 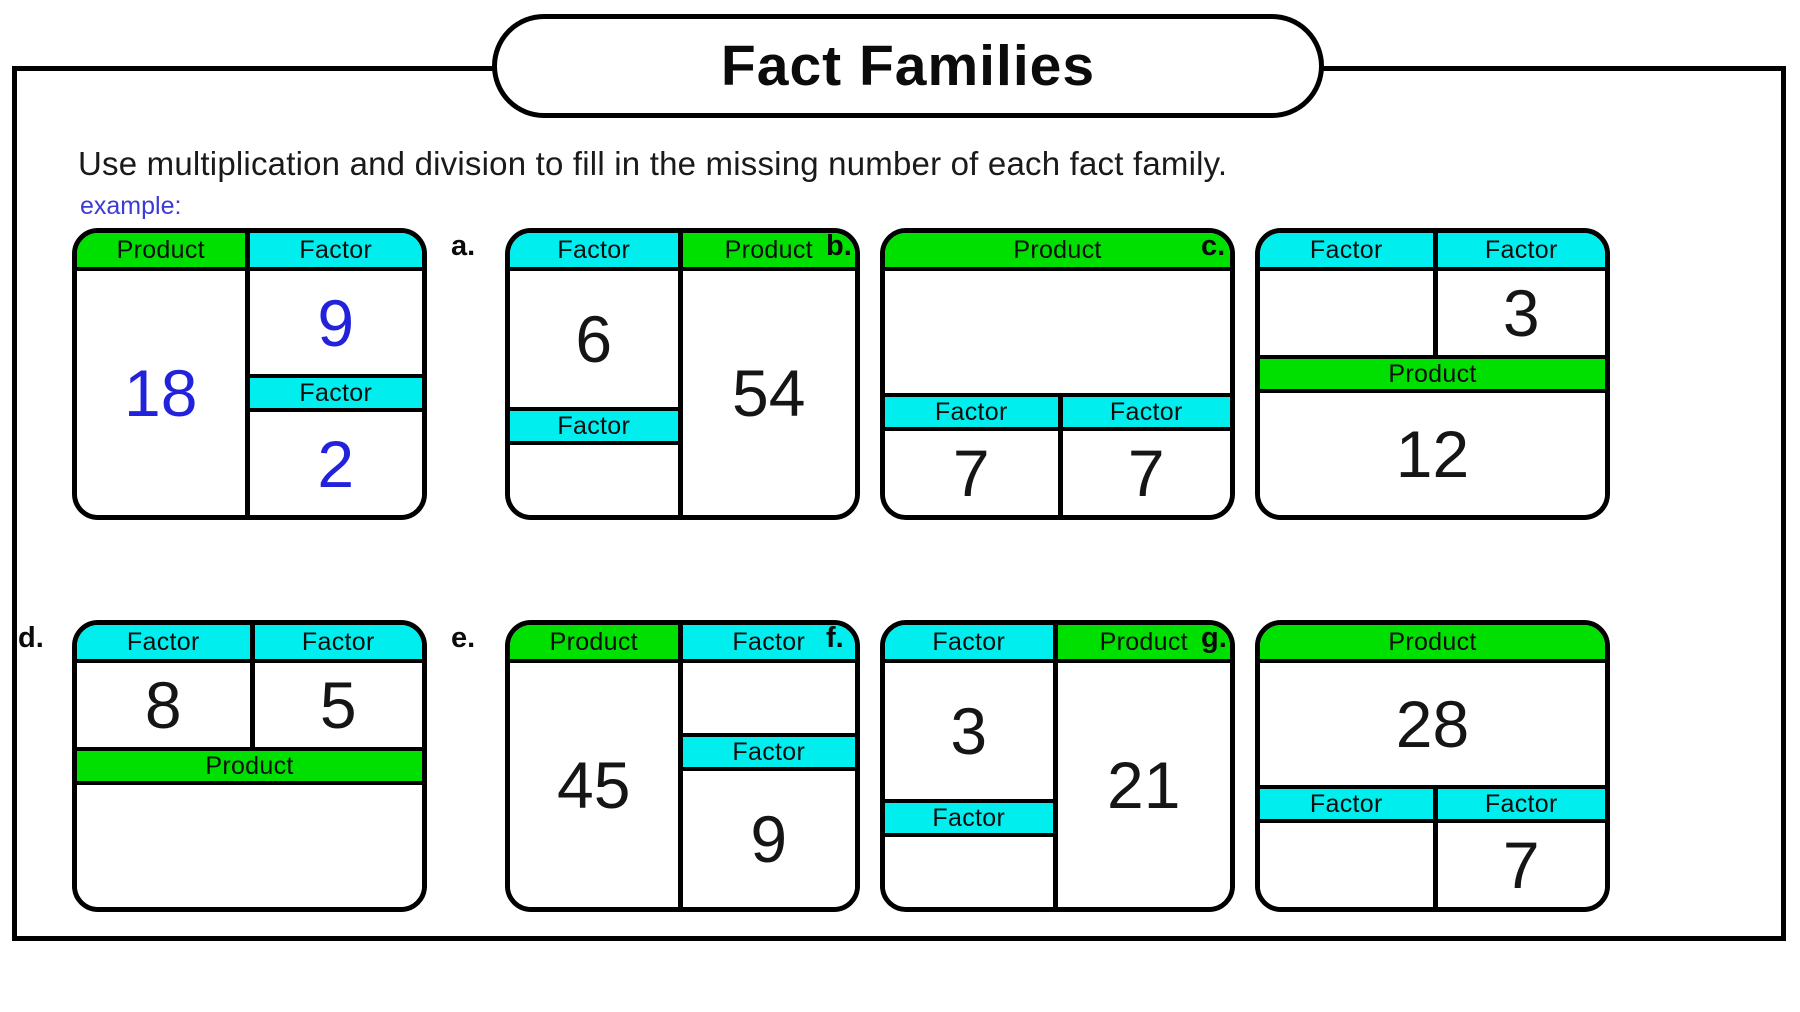 What do you see at coordinates (31, 638) in the screenshot?
I see `problem-letter: d.` at bounding box center [31, 638].